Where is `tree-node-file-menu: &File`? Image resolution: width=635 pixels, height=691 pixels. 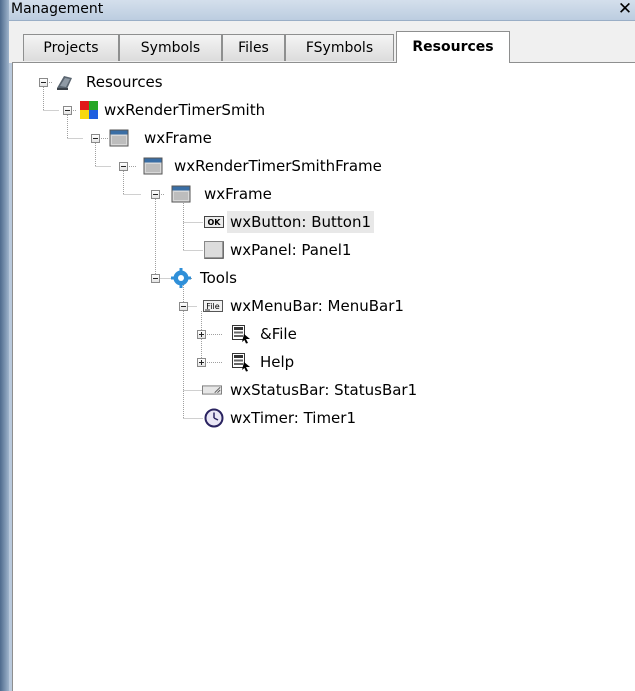
tree-node-file-menu: &File is located at coordinates (278, 334).